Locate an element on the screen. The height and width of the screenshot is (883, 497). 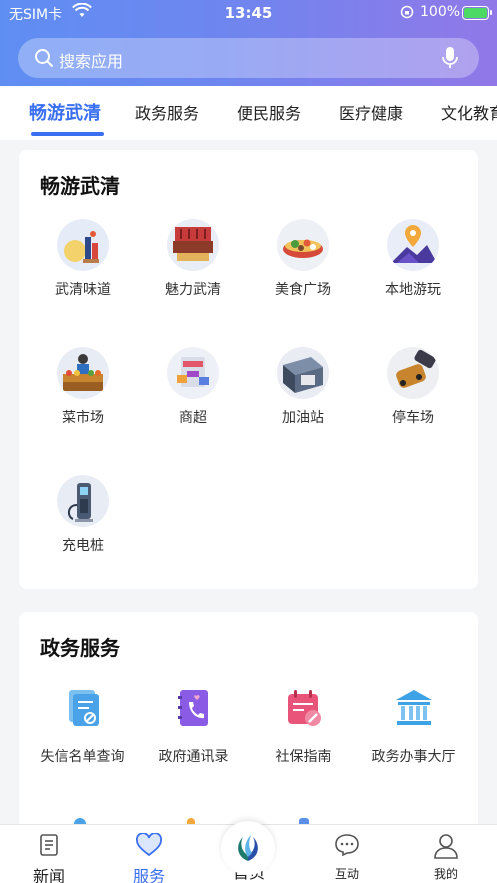
nav-label: 新闻 is located at coordinates (48, 875).